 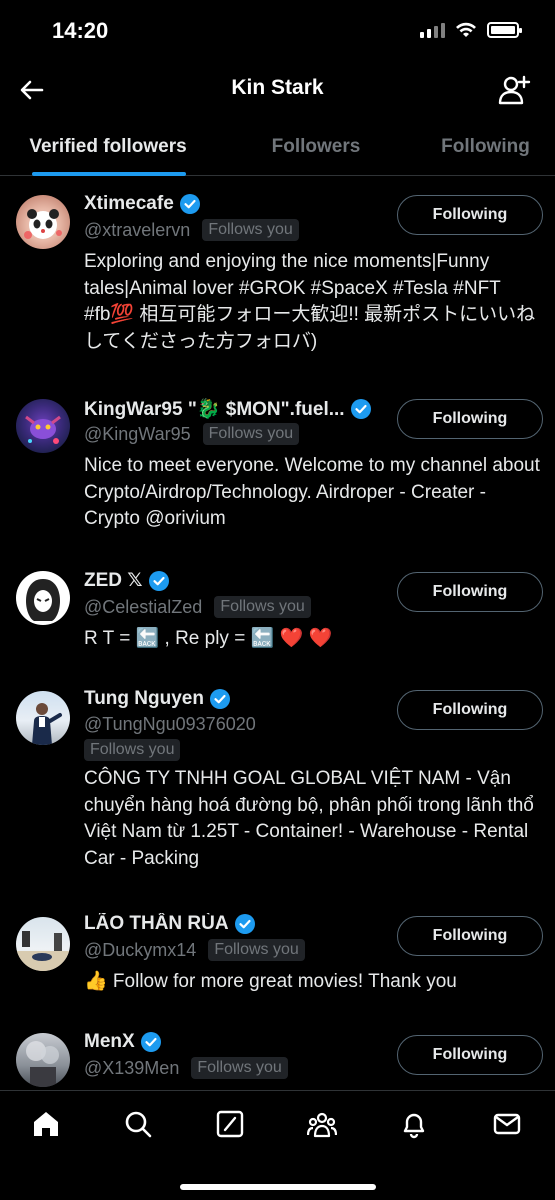 I want to click on name-row: MenX, so click(x=122, y=1042).